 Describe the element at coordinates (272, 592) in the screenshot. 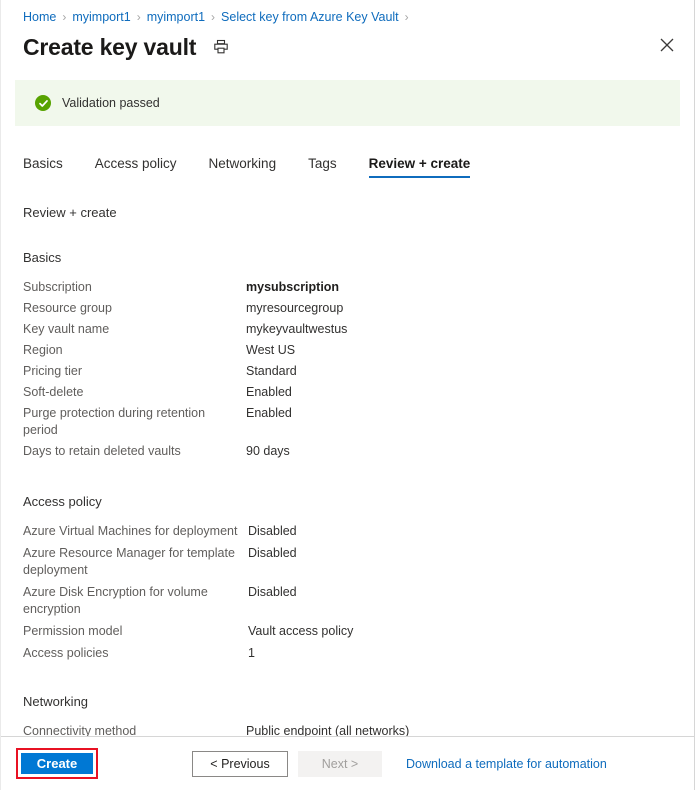

I see `value-azure-disk-encryption: Disabled` at that location.